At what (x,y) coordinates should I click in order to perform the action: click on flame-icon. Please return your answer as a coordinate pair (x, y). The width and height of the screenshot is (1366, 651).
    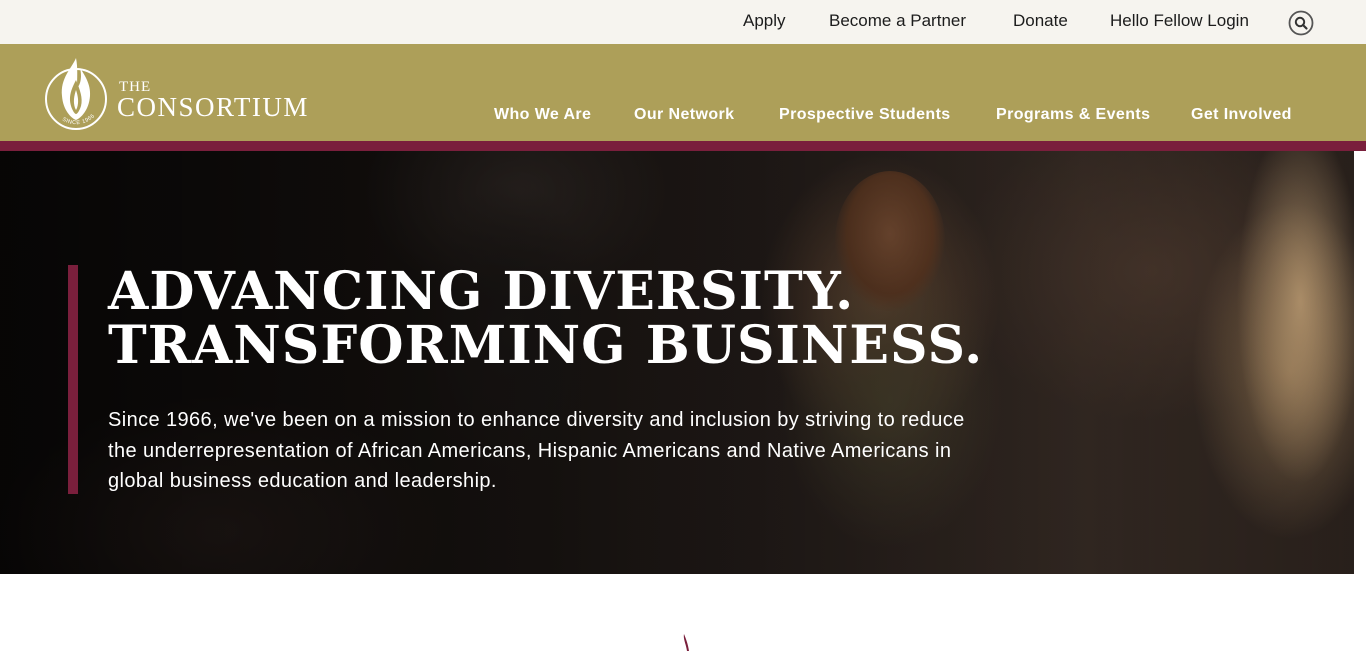
    Looking at the image, I should click on (686, 642).